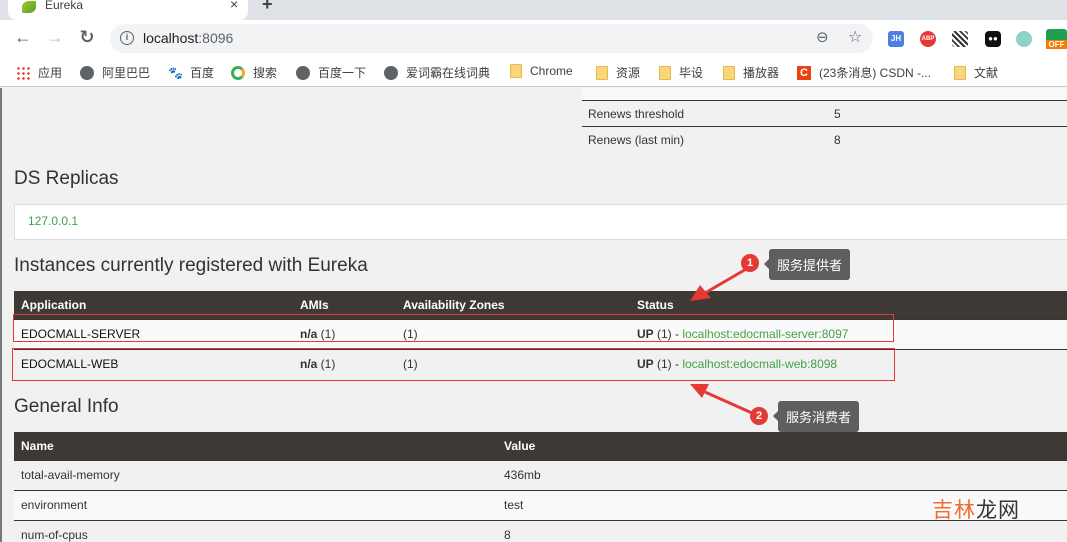 The image size is (1067, 542). What do you see at coordinates (954, 510) in the screenshot?
I see `watermark-part-1: 吉林` at bounding box center [954, 510].